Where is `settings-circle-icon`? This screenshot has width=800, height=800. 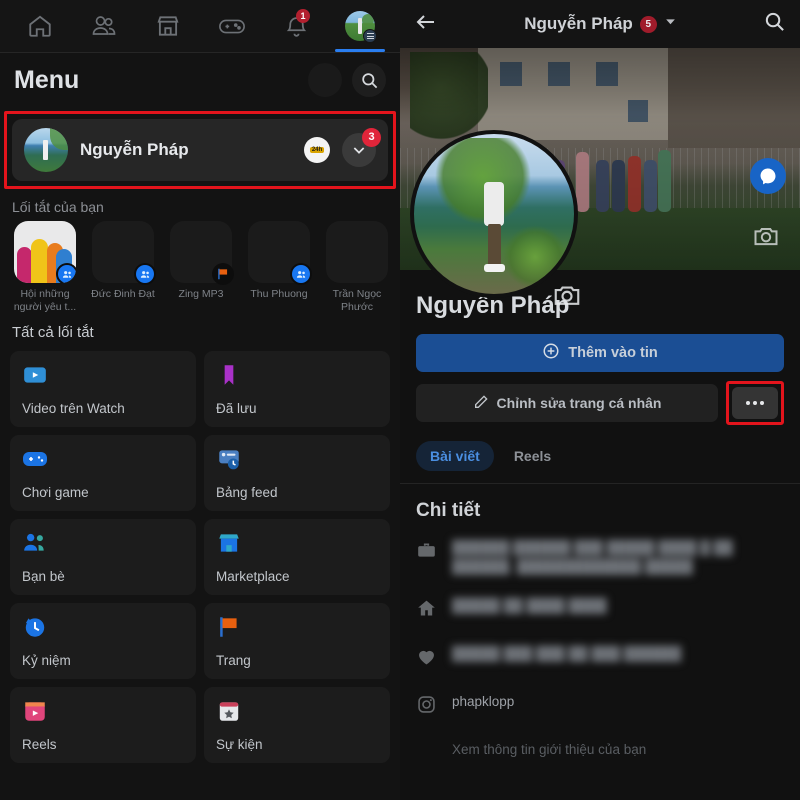
settings-circle-icon is located at coordinates (325, 80).